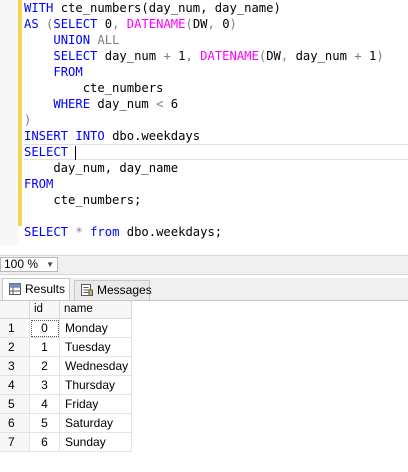 The width and height of the screenshot is (408, 472). Describe the element at coordinates (87, 290) in the screenshot. I see `messages-icon` at that location.